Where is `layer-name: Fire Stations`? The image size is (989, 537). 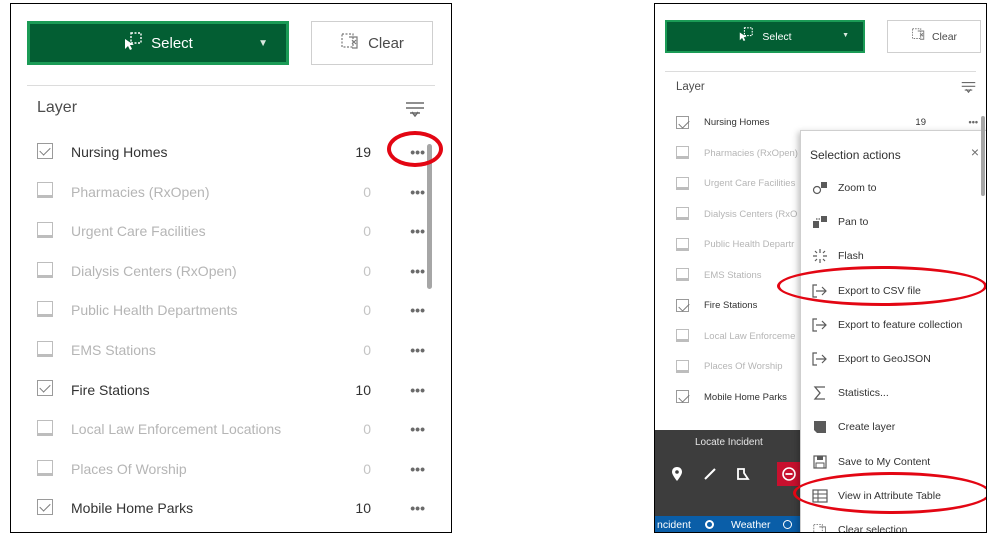
layer-name: Fire Stations is located at coordinates (731, 305).